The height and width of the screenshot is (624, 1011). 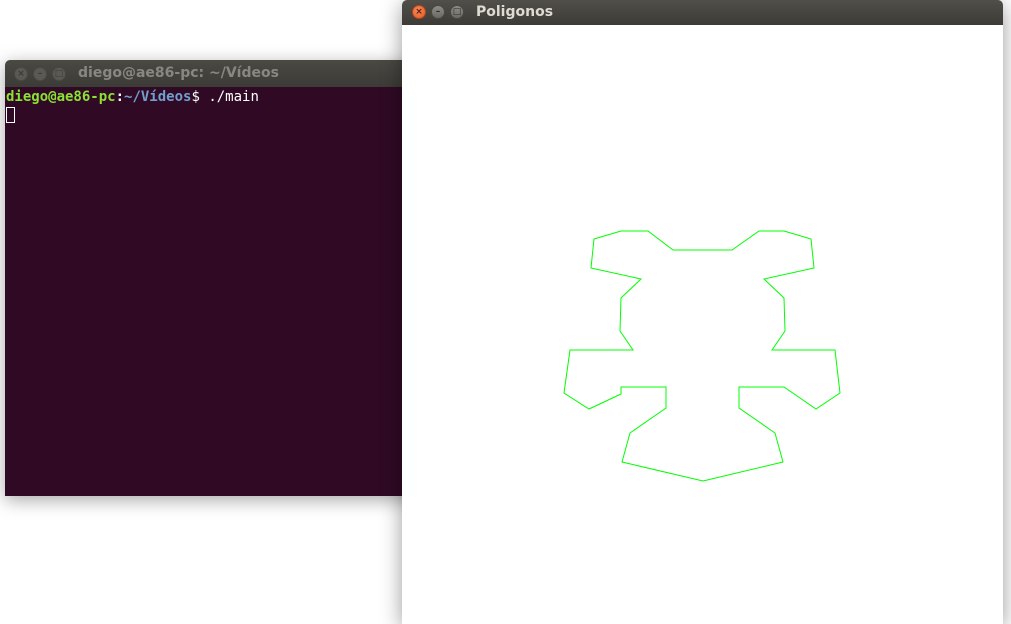 I want to click on terminal-close-button: ×, so click(x=21, y=74).